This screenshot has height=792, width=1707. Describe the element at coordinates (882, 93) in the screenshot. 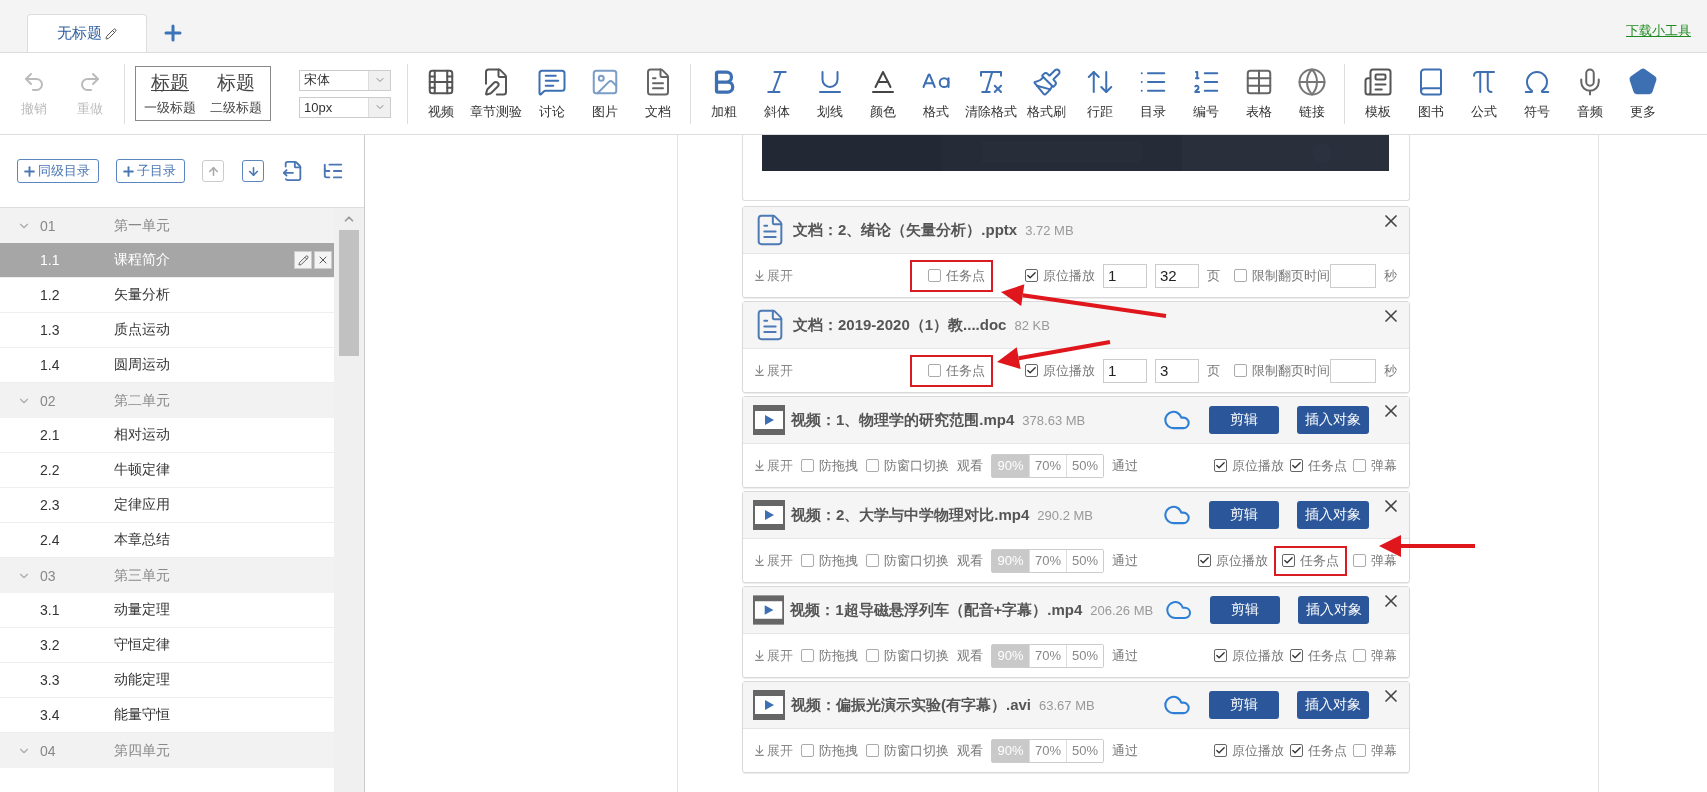

I see `toolbar-button: 颜色` at that location.